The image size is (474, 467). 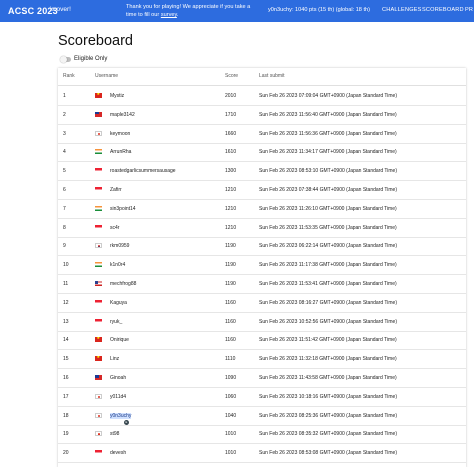 I want to click on page-title: Scoreboard, so click(x=95, y=41).